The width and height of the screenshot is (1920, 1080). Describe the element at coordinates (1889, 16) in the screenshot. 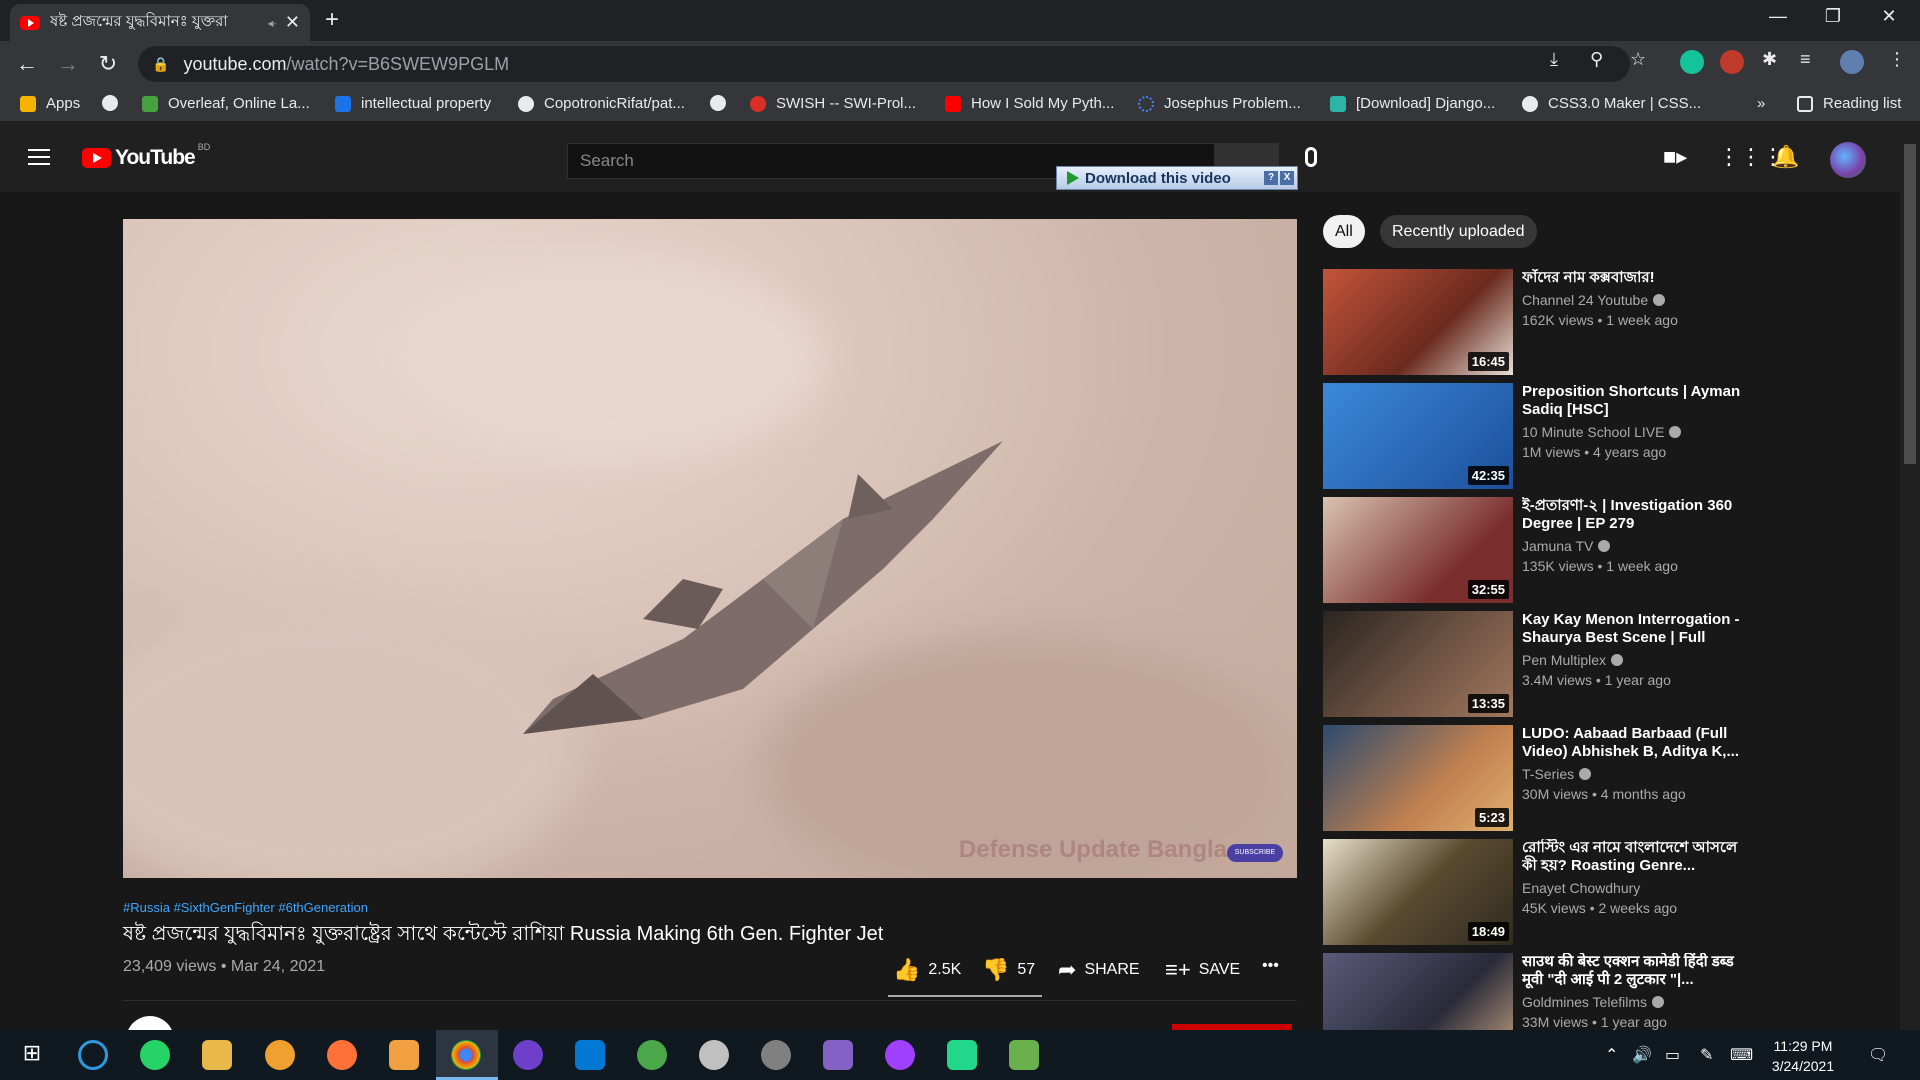

I see `close-window-button: ✕` at that location.